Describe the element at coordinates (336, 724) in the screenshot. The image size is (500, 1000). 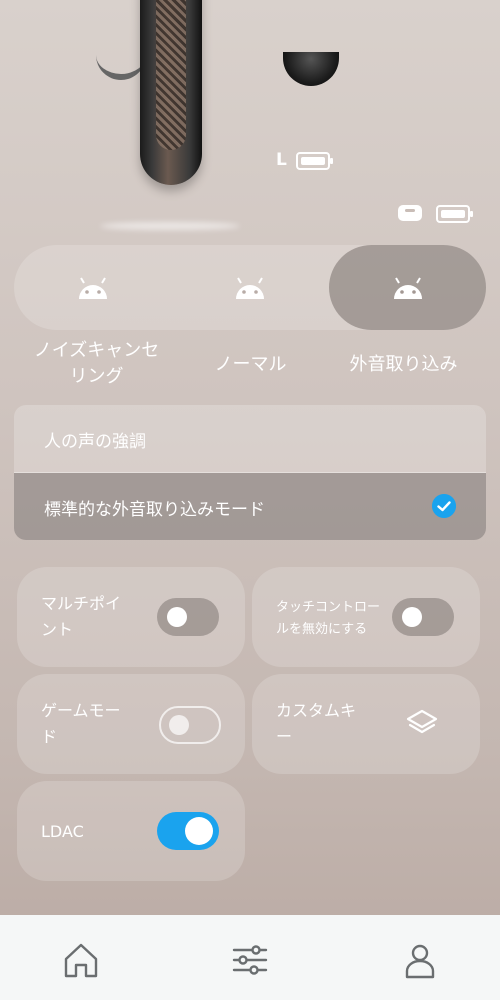
I see `custom-keys-label: カスタムキ ー` at that location.